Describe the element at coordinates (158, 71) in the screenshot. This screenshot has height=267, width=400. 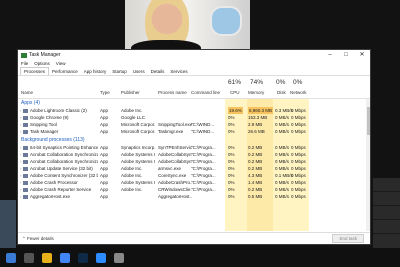
I see `tab-details: Details` at that location.